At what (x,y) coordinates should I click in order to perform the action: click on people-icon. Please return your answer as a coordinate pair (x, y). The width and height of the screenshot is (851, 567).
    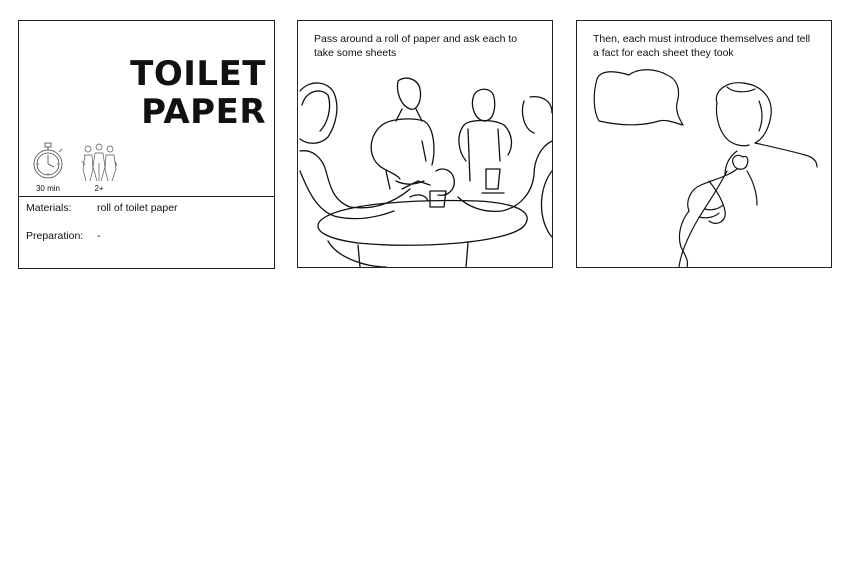
    Looking at the image, I should click on (99, 162).